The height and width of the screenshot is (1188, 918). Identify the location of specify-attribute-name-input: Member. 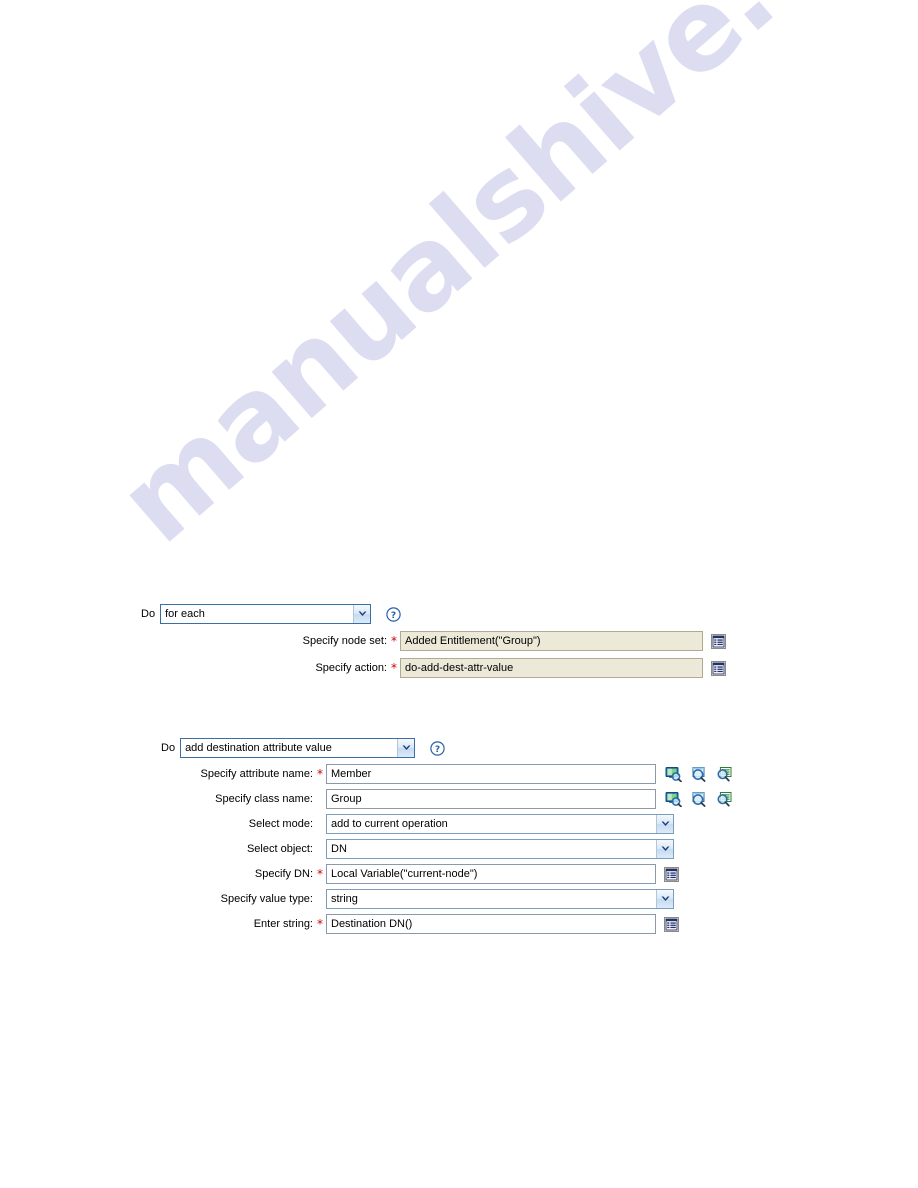
(491, 774).